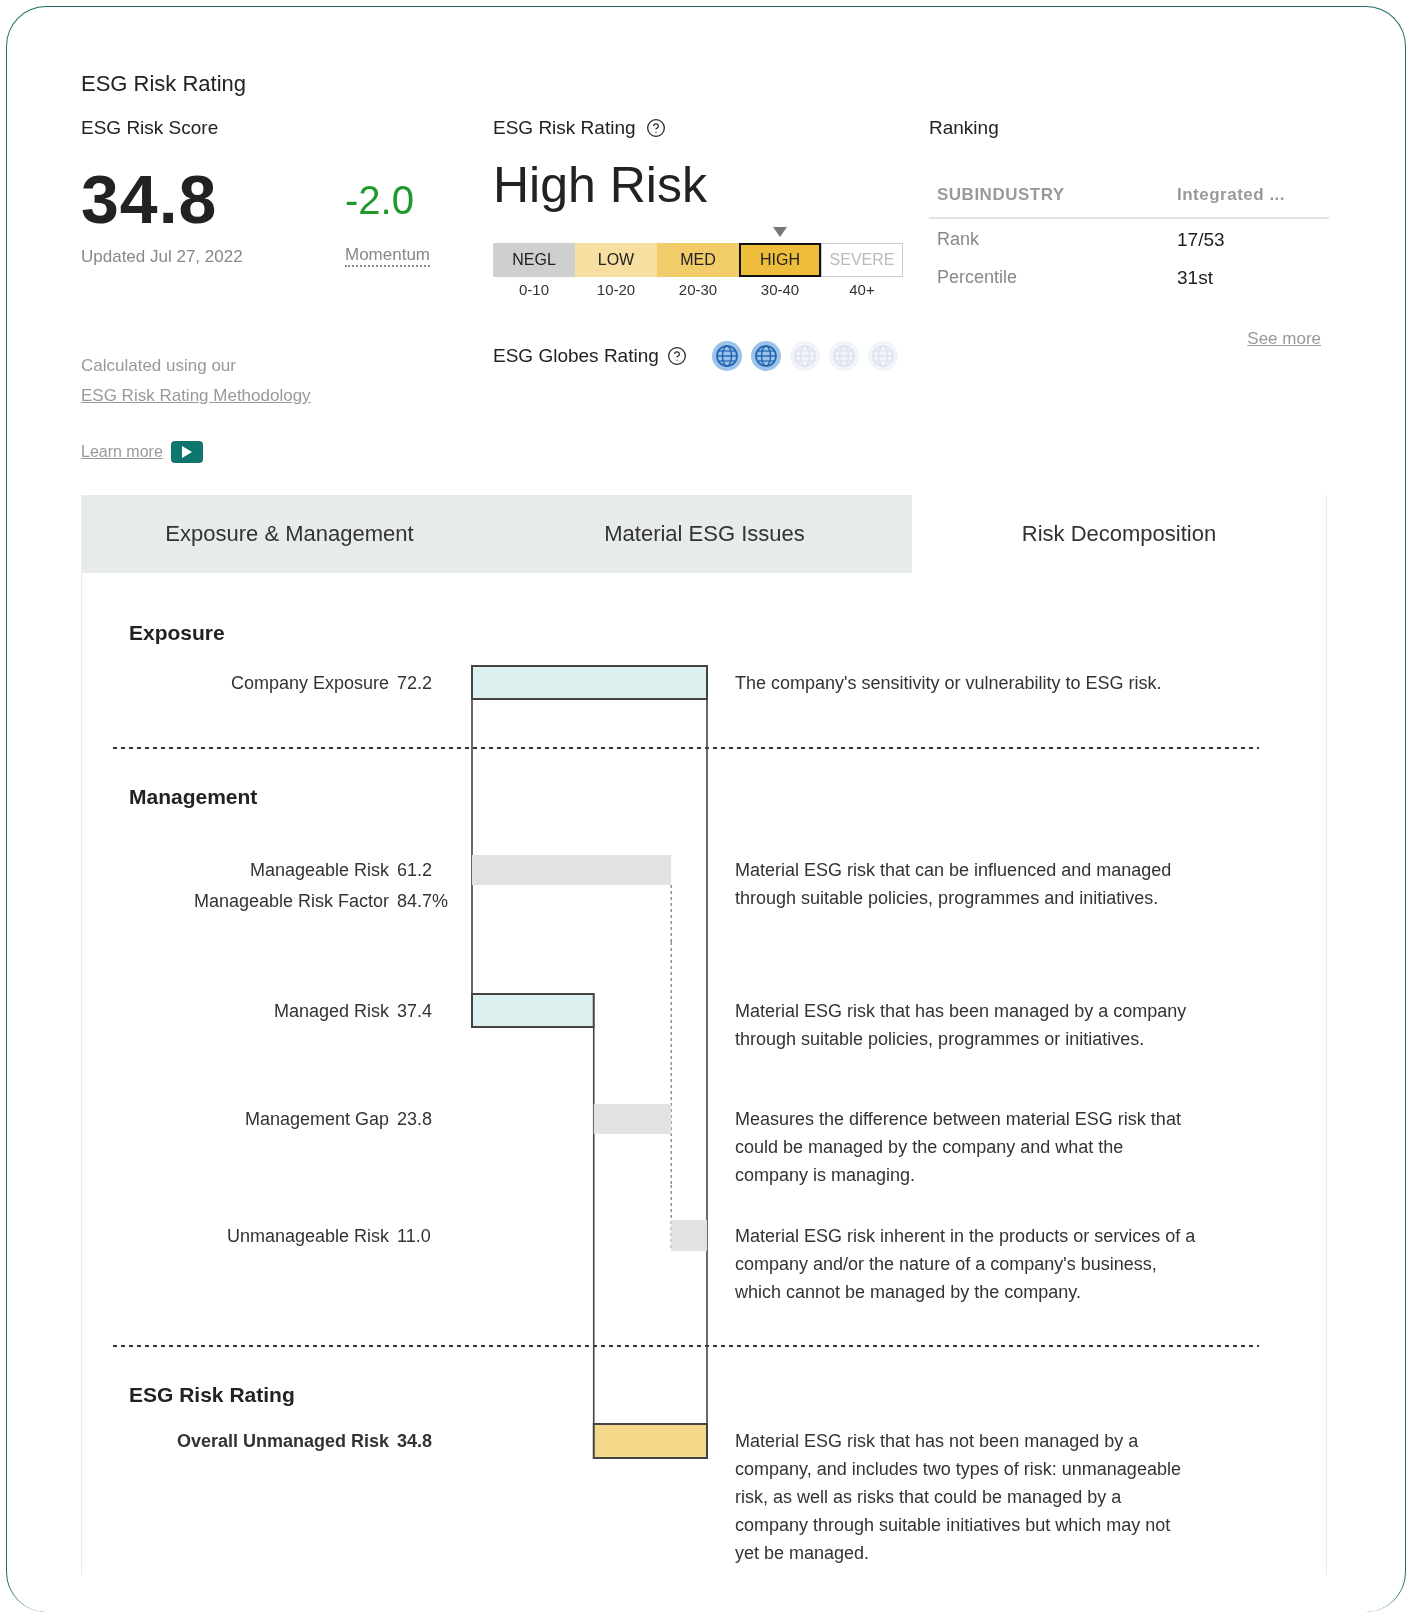 The height and width of the screenshot is (1612, 1413). I want to click on metric-value: 37.4, so click(415, 1011).